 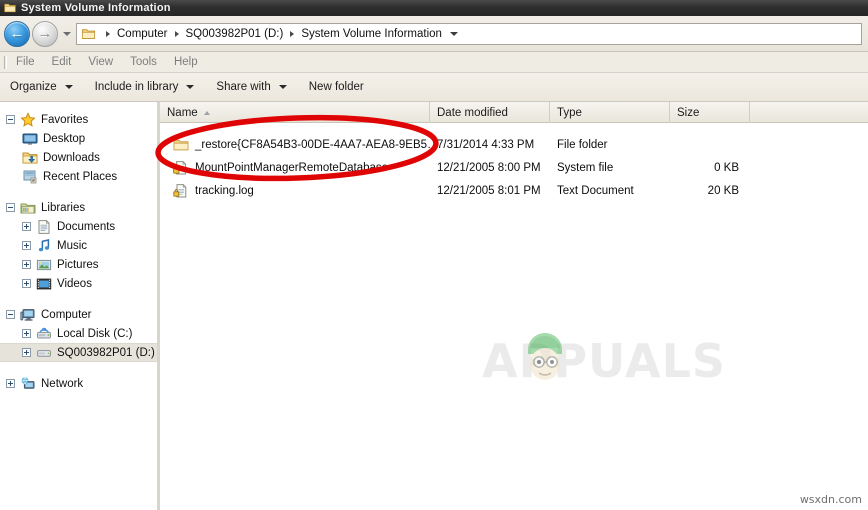 I want to click on network-icon, so click(x=28, y=384).